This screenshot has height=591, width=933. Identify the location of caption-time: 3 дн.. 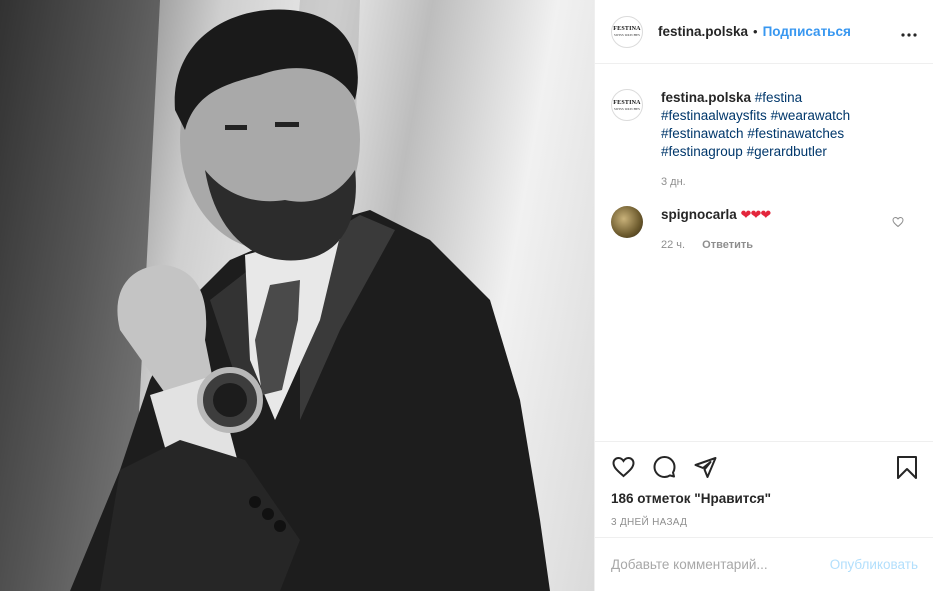
(673, 182).